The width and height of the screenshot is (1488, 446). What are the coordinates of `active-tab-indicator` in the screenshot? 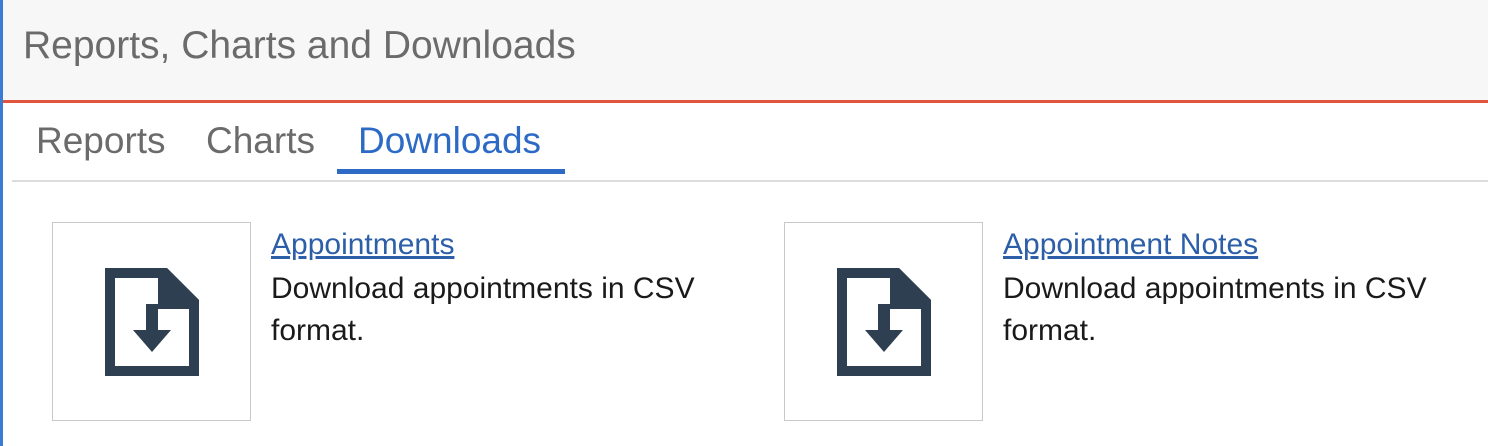 It's located at (451, 171).